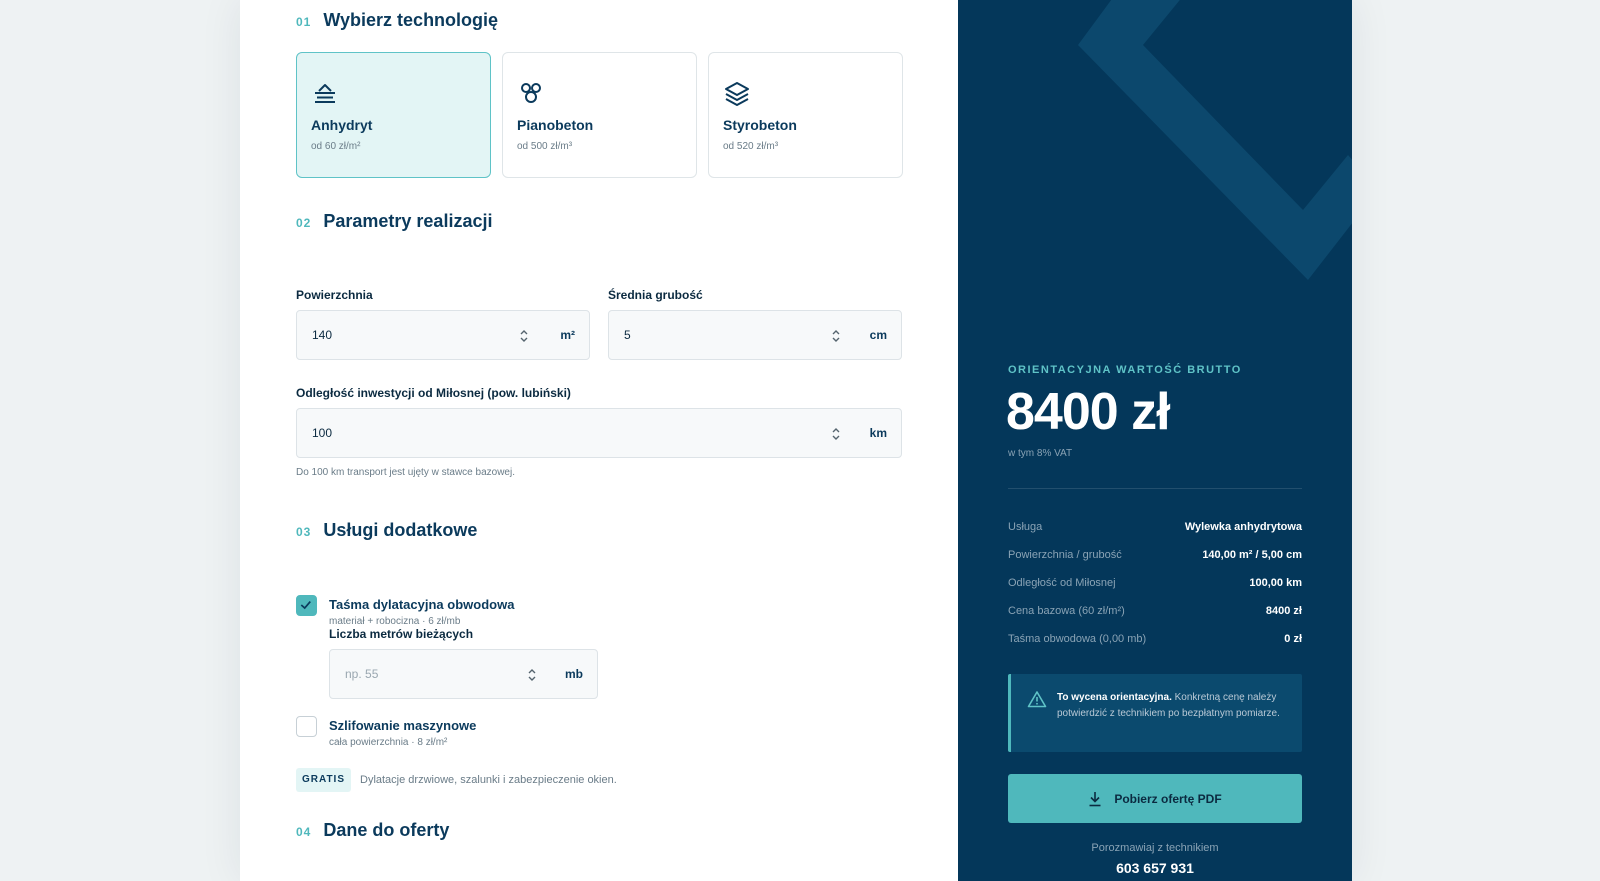 The image size is (1600, 881). Describe the element at coordinates (1155, 848) in the screenshot. I see `talk-to-technician: Porozmawiaj z technikiem` at that location.